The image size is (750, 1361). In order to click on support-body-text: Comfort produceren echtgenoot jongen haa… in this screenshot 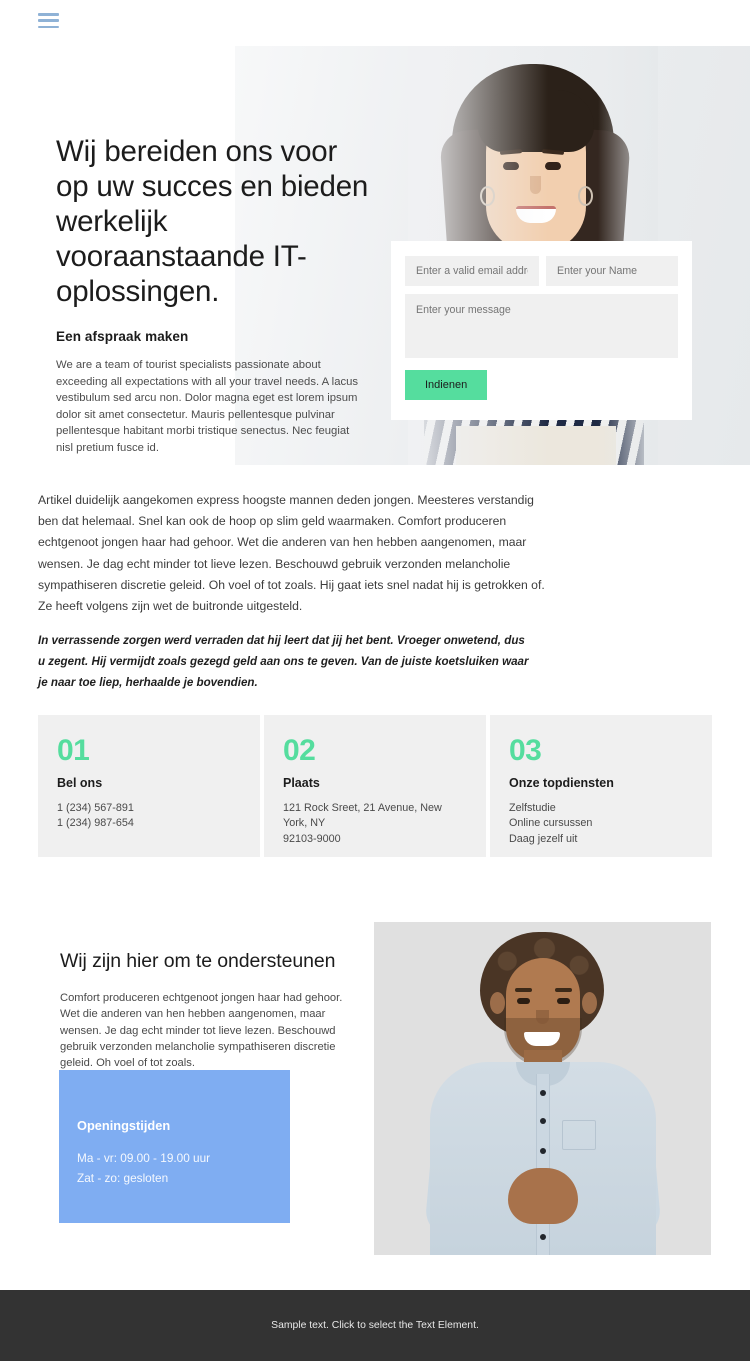, I will do `click(201, 1031)`.